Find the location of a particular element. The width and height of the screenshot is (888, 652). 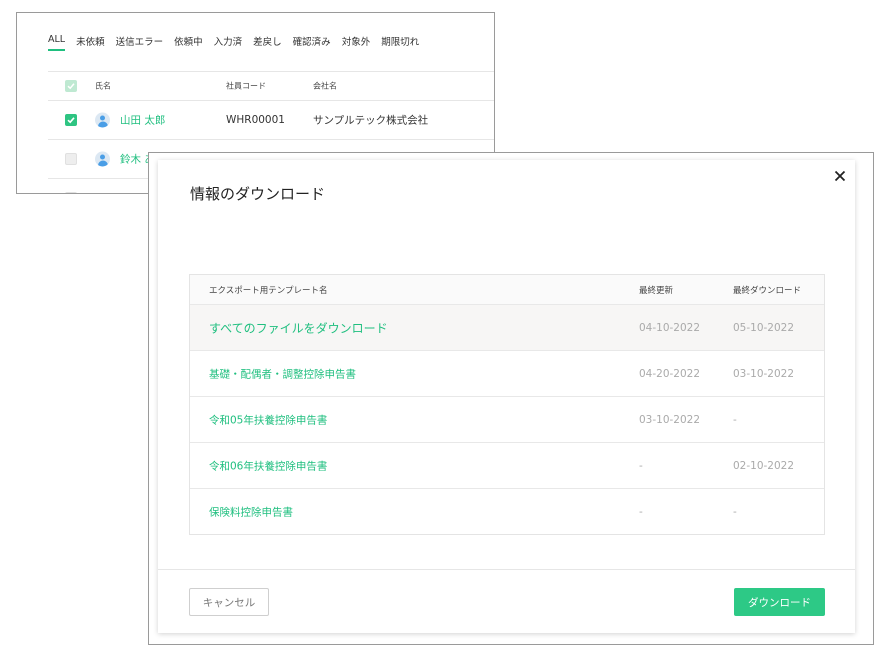

tab-excluded: 対象外 is located at coordinates (356, 42).